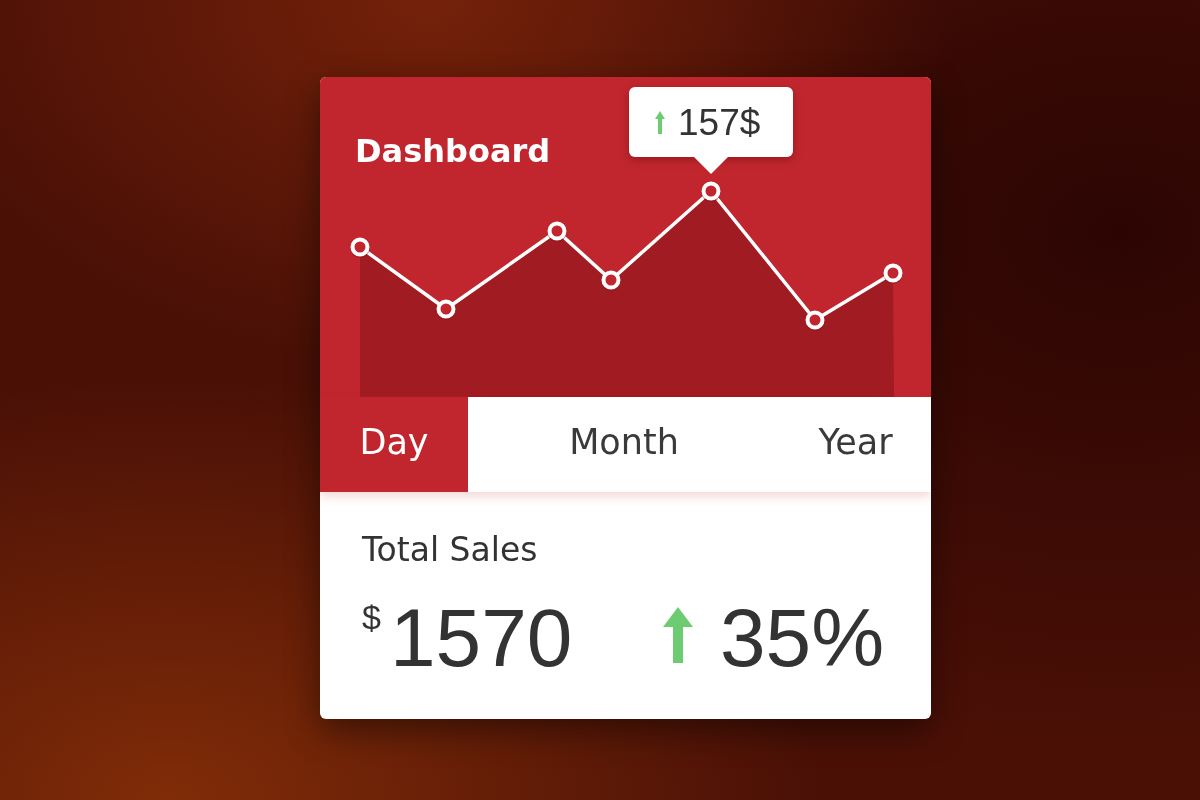 The width and height of the screenshot is (1200, 800). What do you see at coordinates (453, 151) in the screenshot?
I see `dashboard-title: Dashboard` at bounding box center [453, 151].